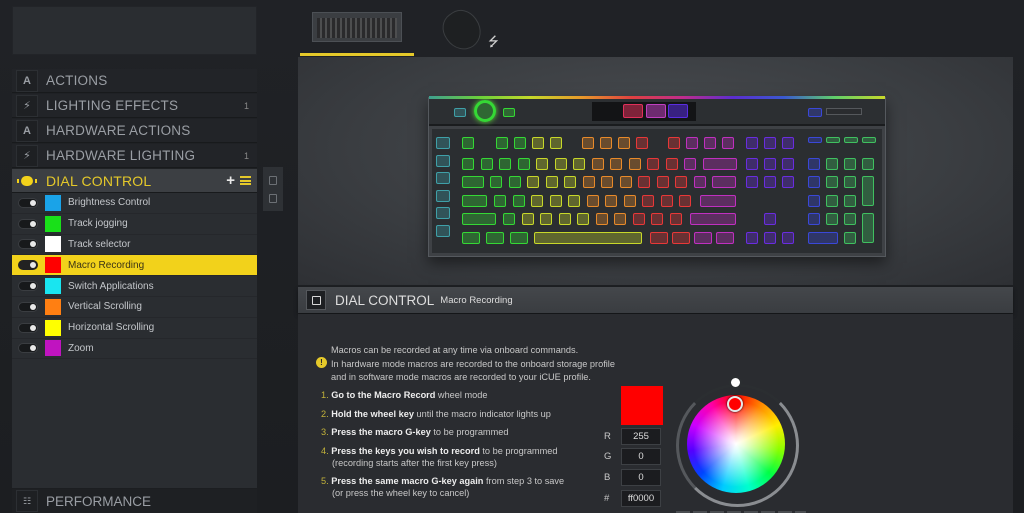 Image resolution: width=1024 pixels, height=513 pixels. Describe the element at coordinates (134, 328) in the screenshot. I see `dial-mode-item: Horizontal Scrolling` at that location.